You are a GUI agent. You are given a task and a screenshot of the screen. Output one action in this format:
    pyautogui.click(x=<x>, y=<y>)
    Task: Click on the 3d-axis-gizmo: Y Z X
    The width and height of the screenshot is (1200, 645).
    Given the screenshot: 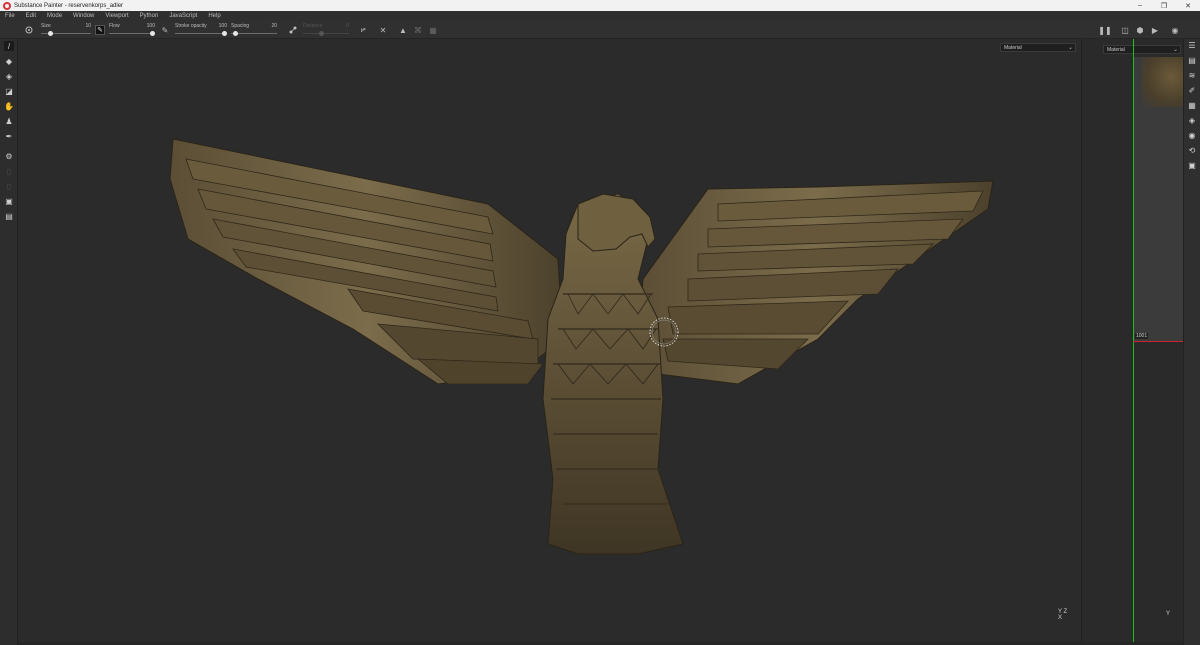 What is the action you would take?
    pyautogui.click(x=1063, y=615)
    